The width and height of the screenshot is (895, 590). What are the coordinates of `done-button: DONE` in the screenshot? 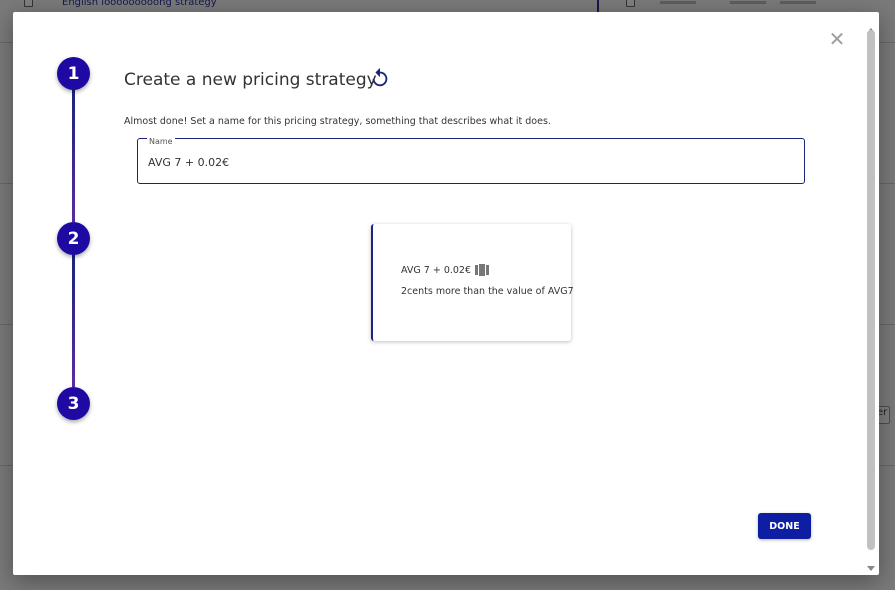 It's located at (784, 526).